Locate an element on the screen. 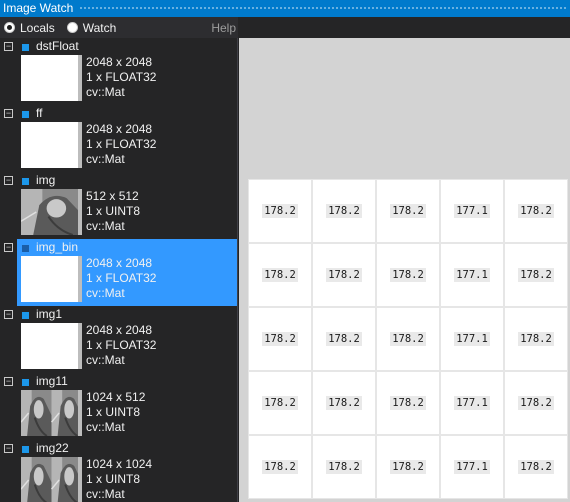 The image size is (570, 502). variable-item-body: img 512 x 512 1 x UINT8 cv::Mat is located at coordinates (127, 205).